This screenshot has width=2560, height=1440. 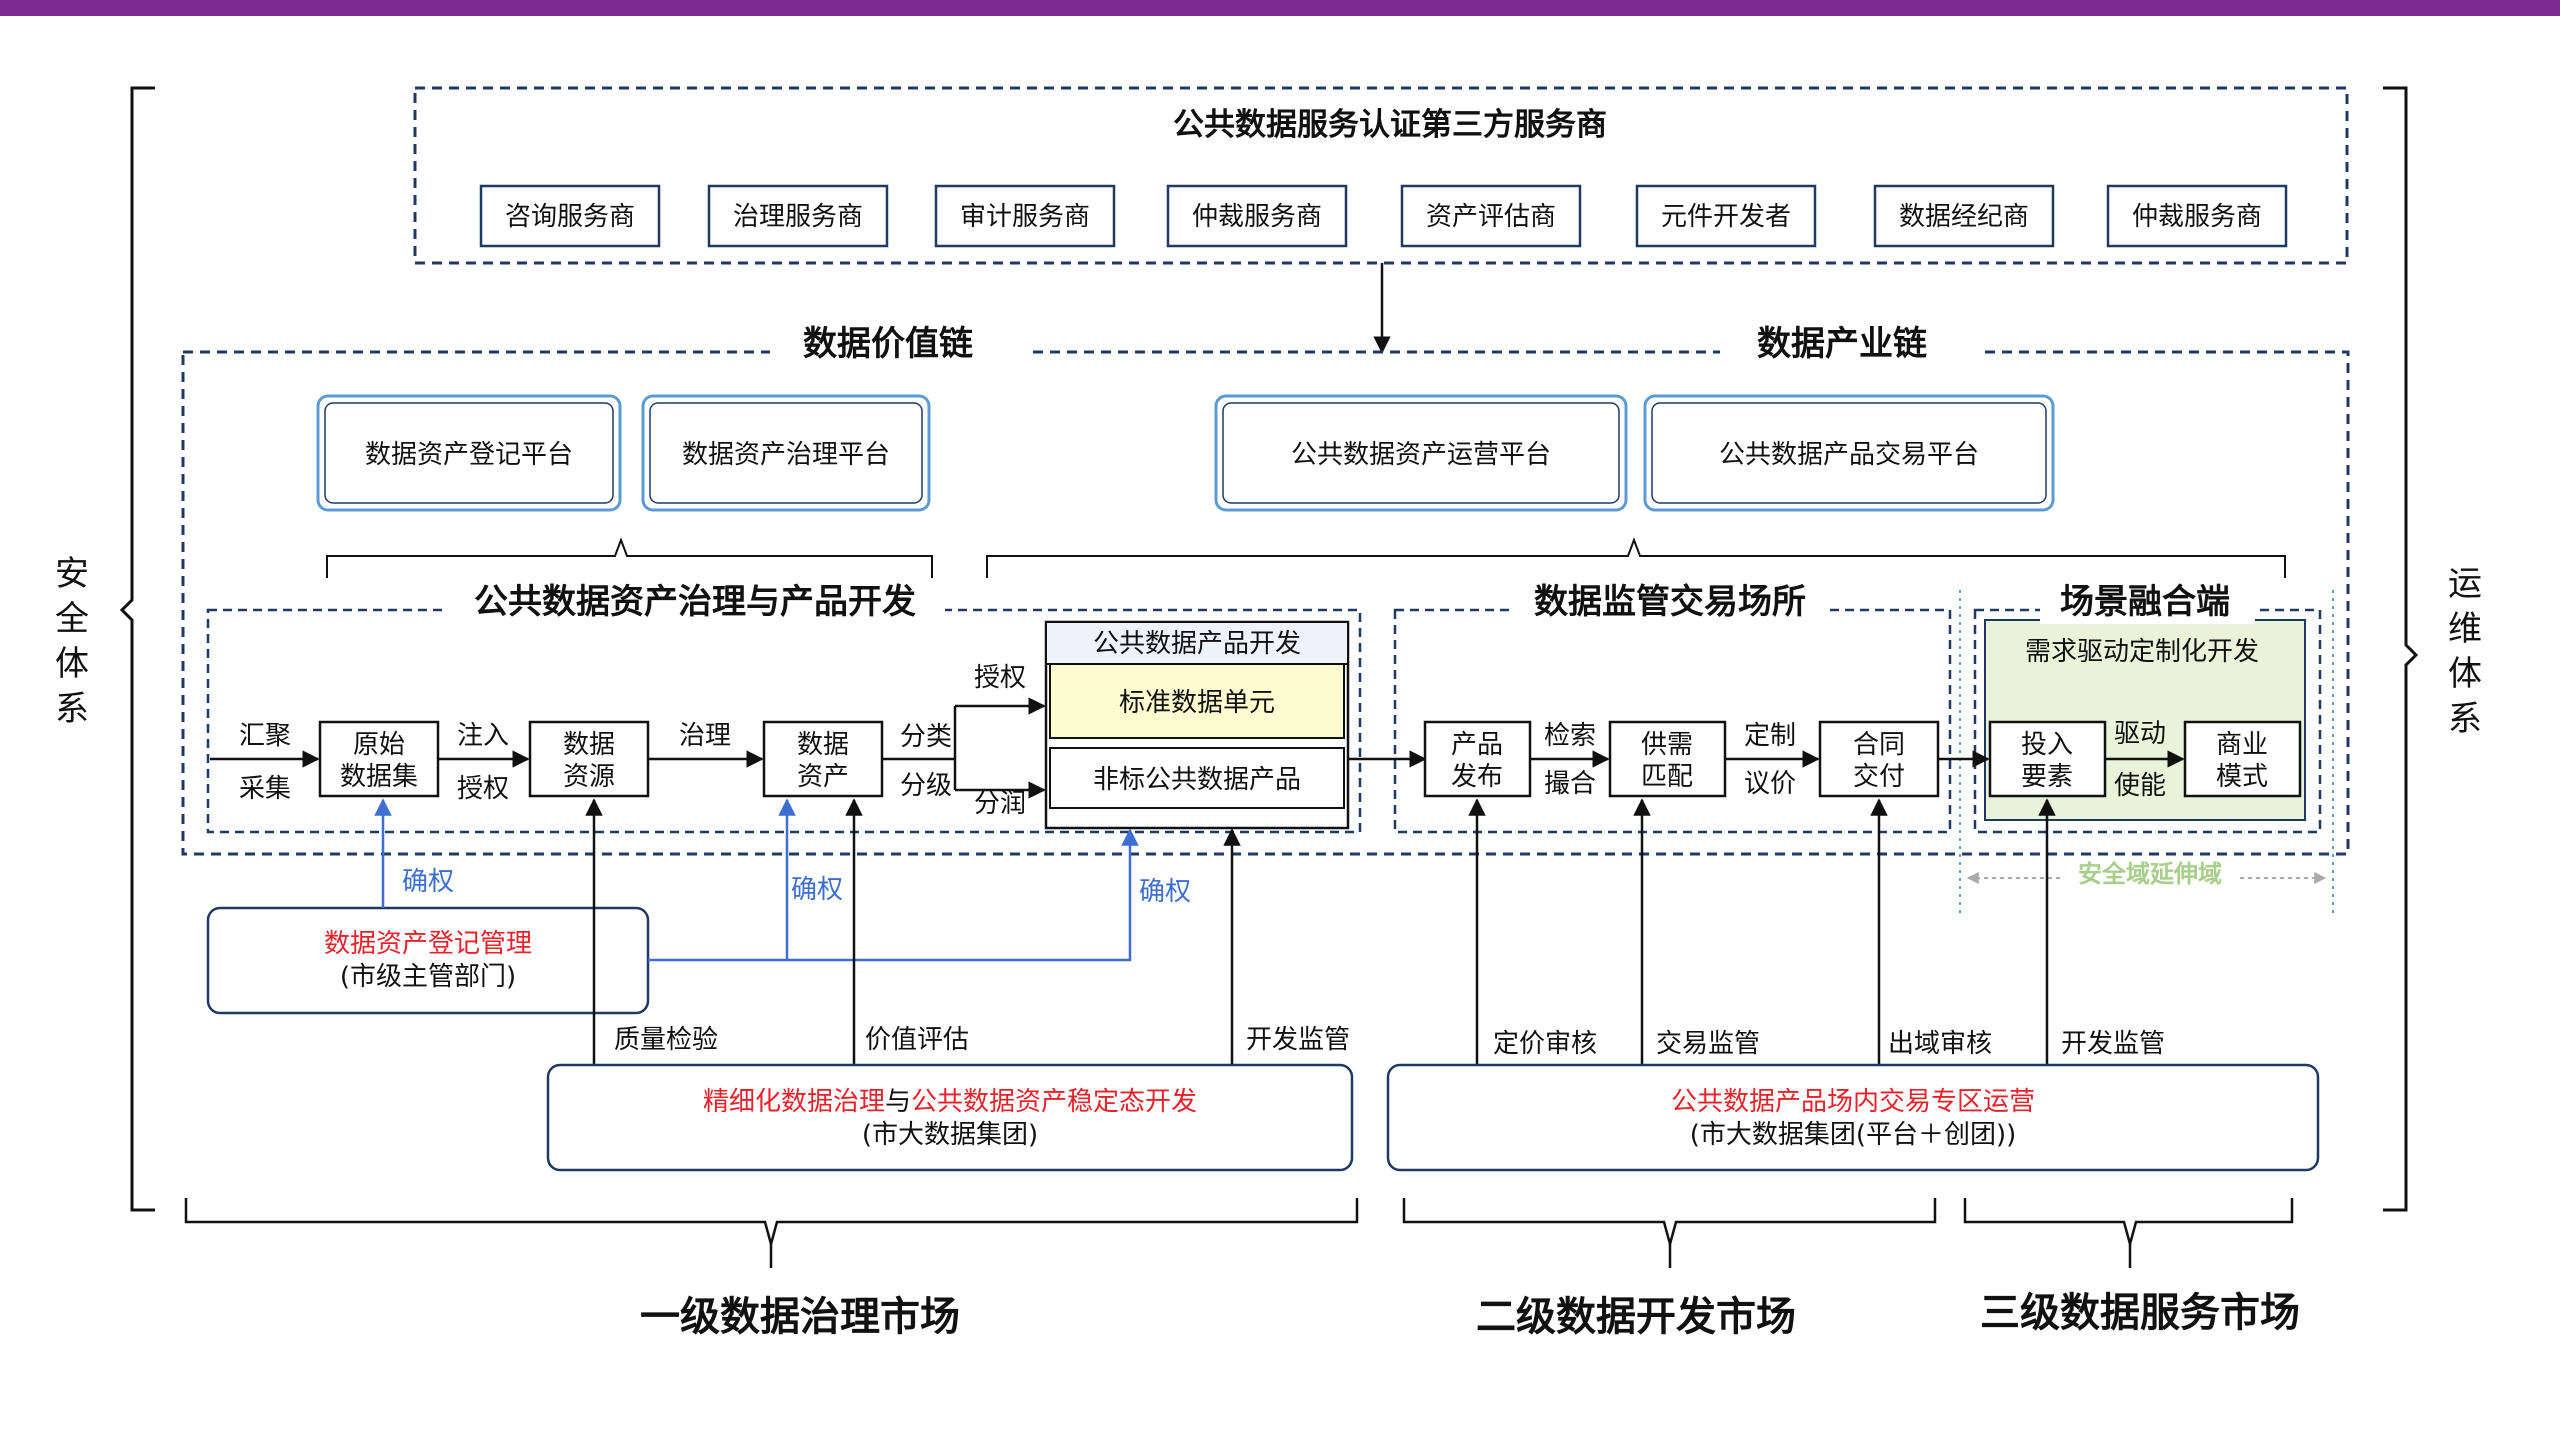 I want to click on supervision-dev2: 开发监管, so click(x=2113, y=1044).